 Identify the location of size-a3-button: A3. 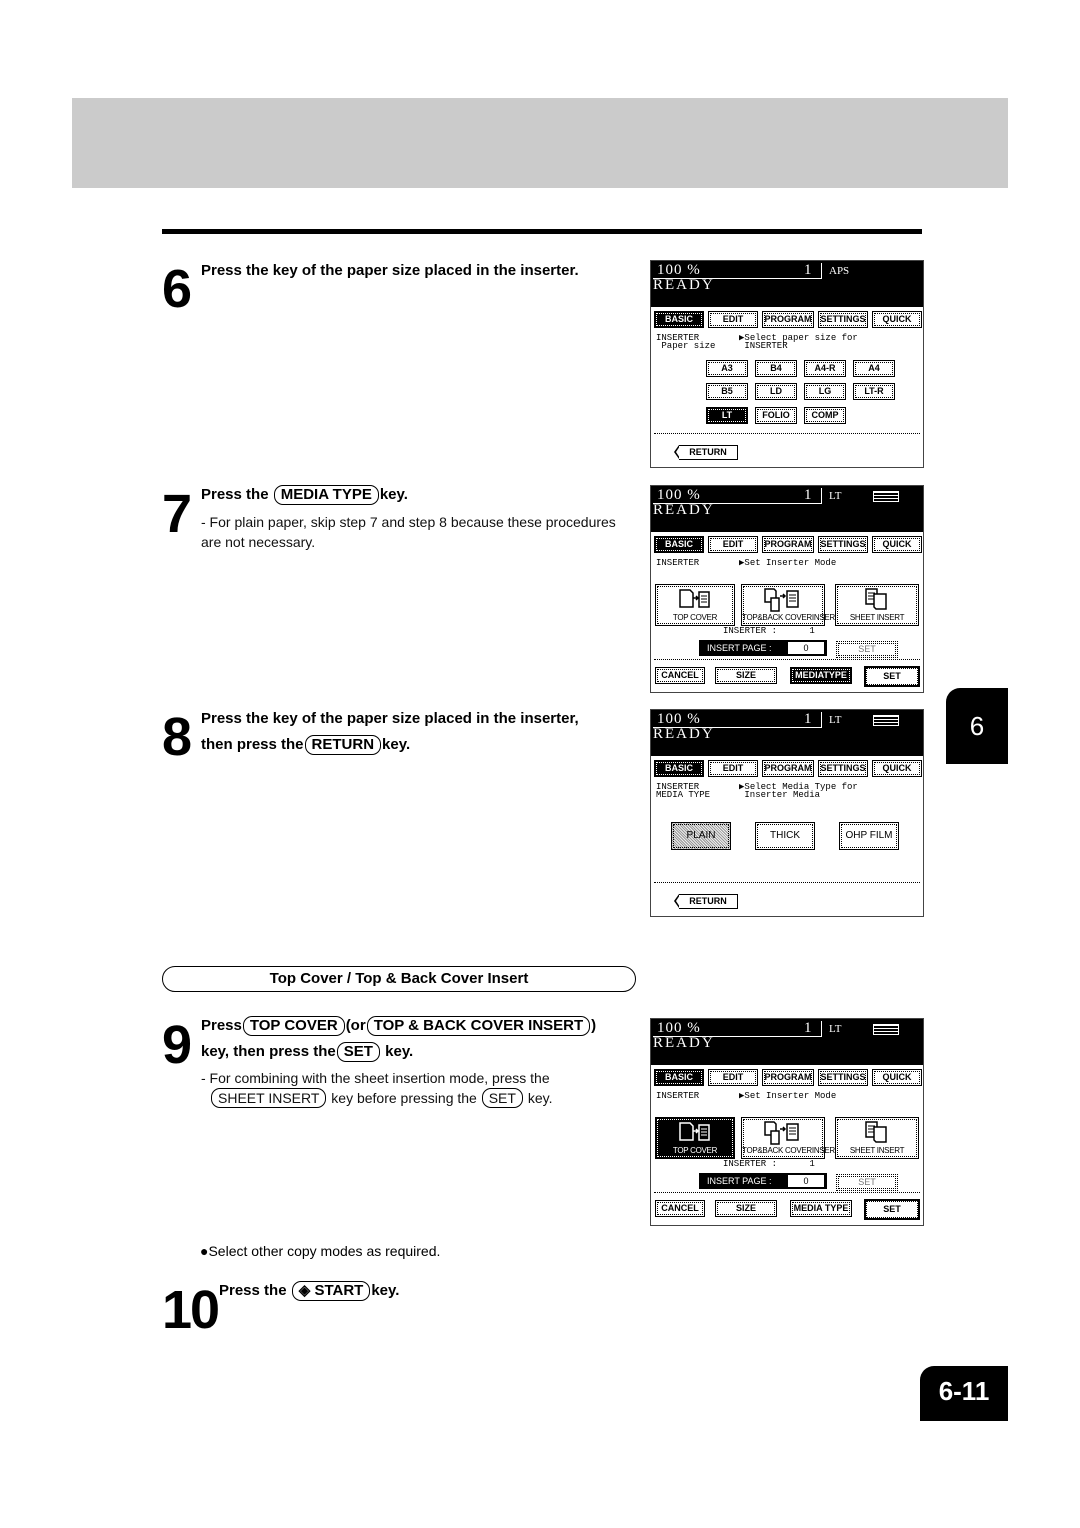
(727, 368).